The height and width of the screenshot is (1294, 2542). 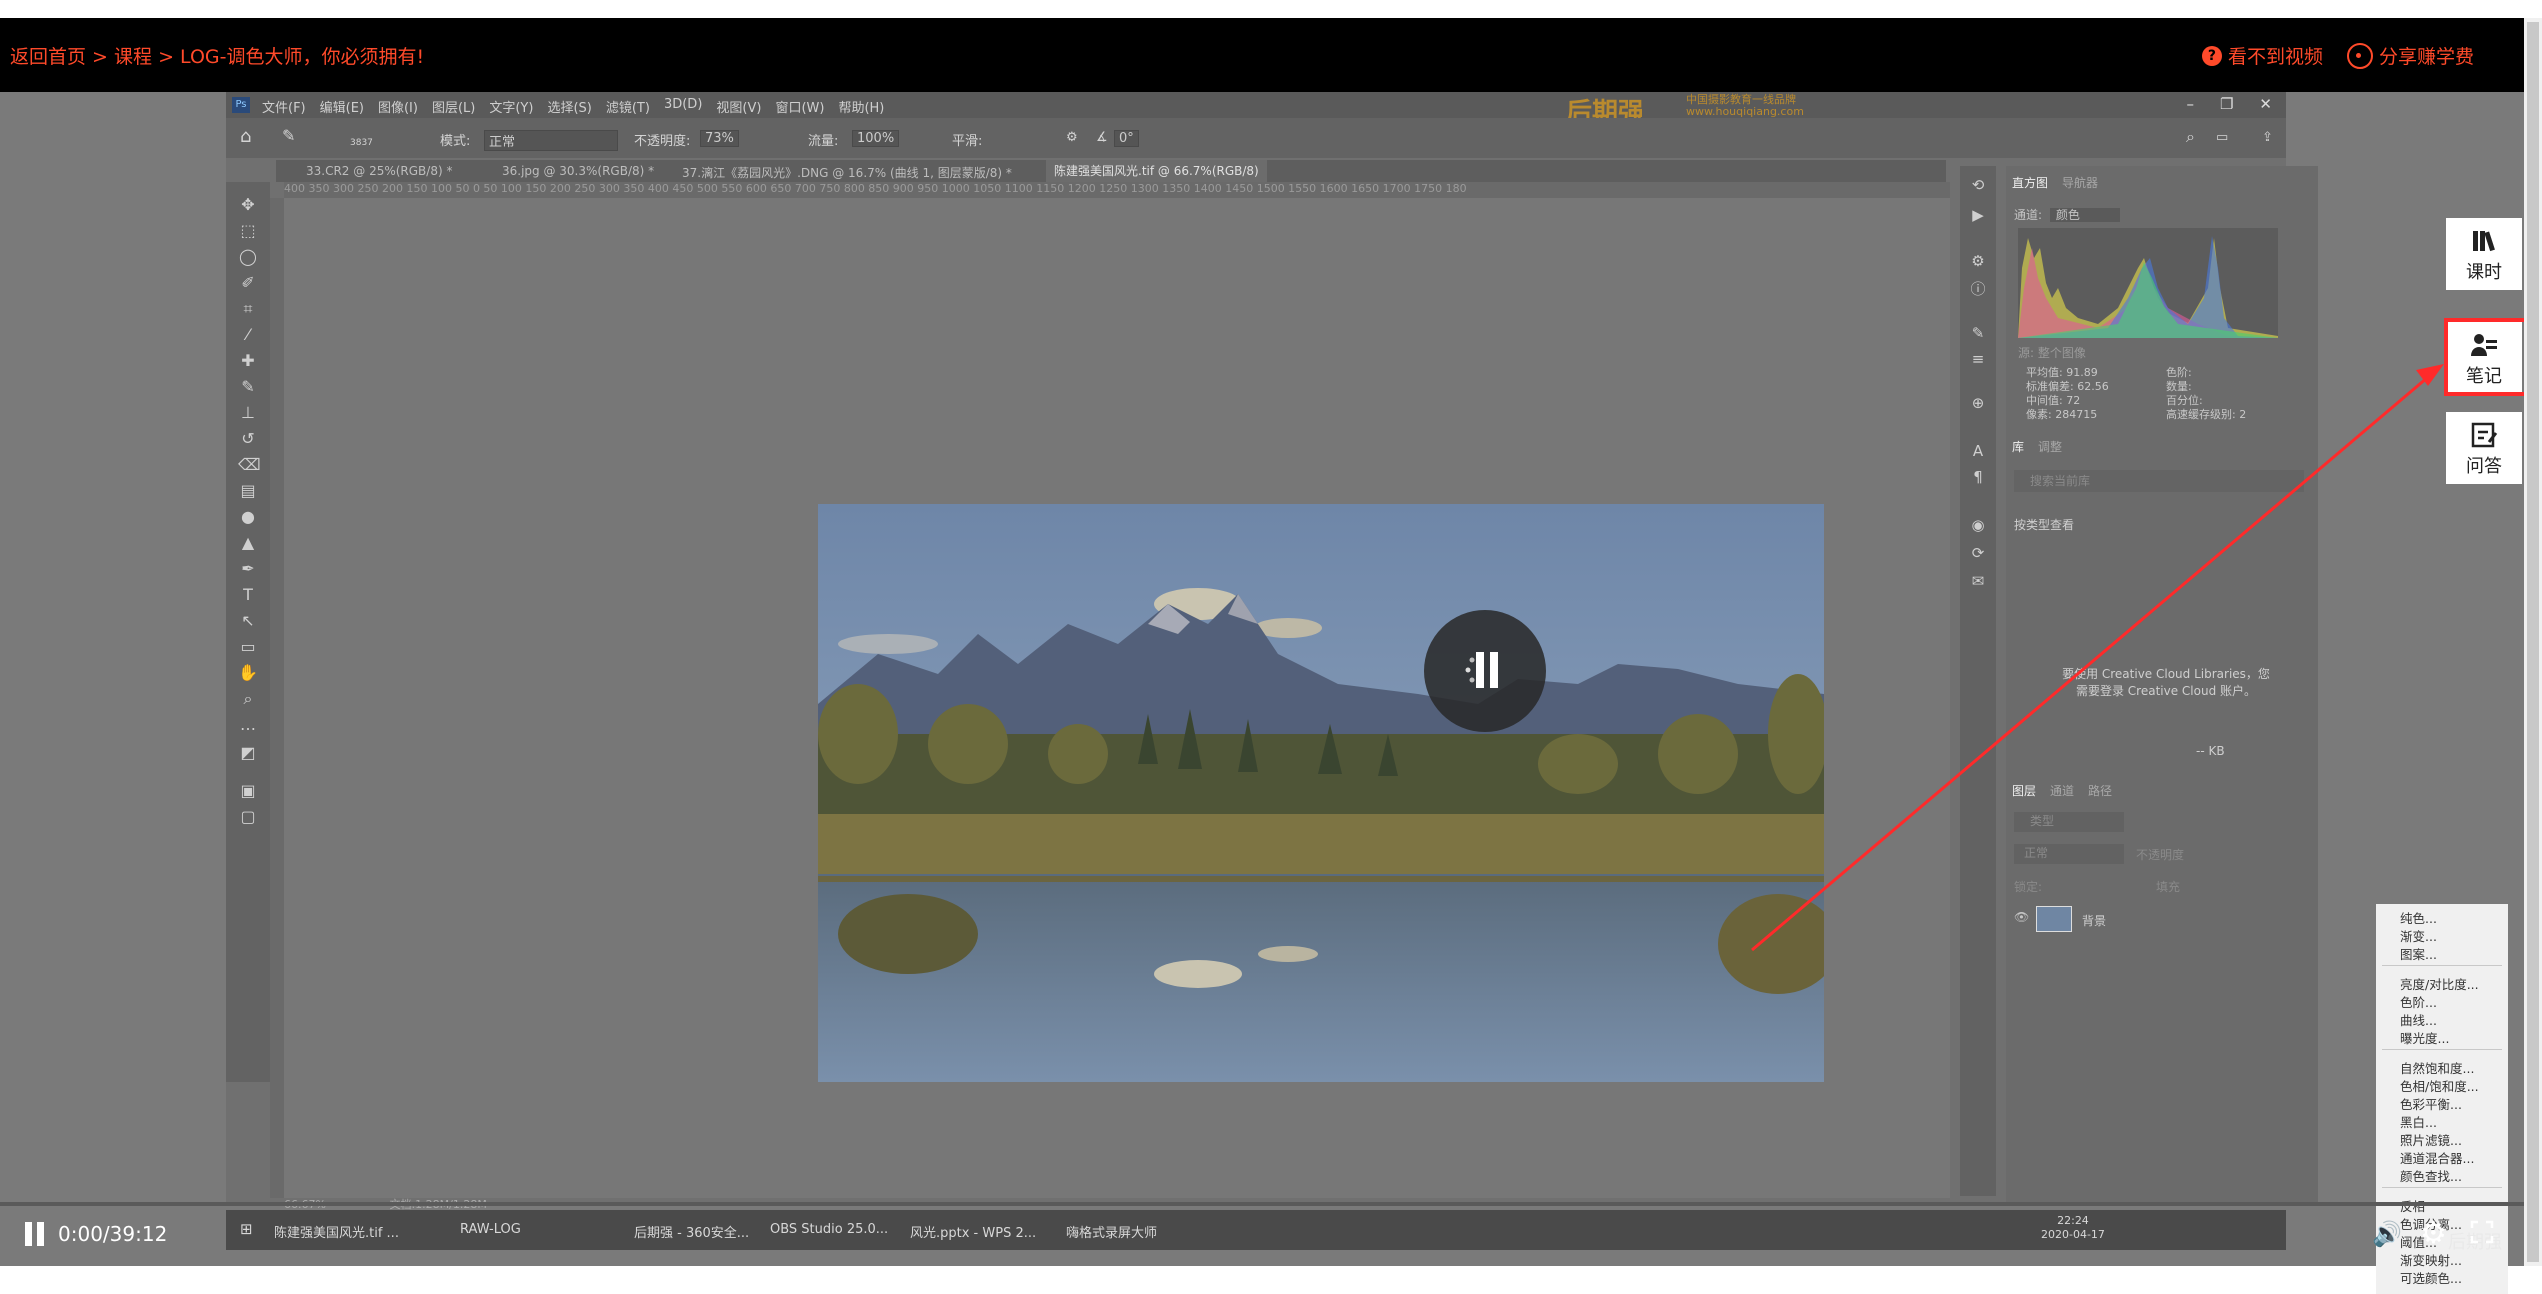 I want to click on ps-menu-item: 图层(L), so click(x=453, y=106).